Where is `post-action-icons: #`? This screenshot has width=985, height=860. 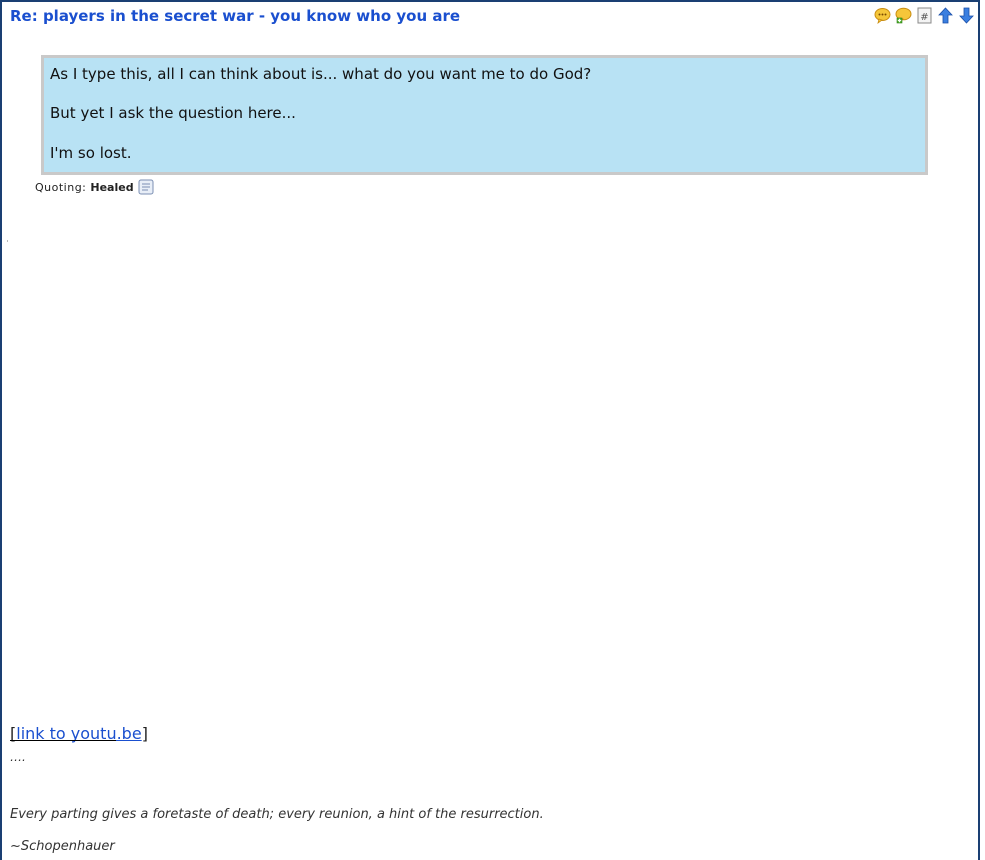 post-action-icons: # is located at coordinates (924, 15).